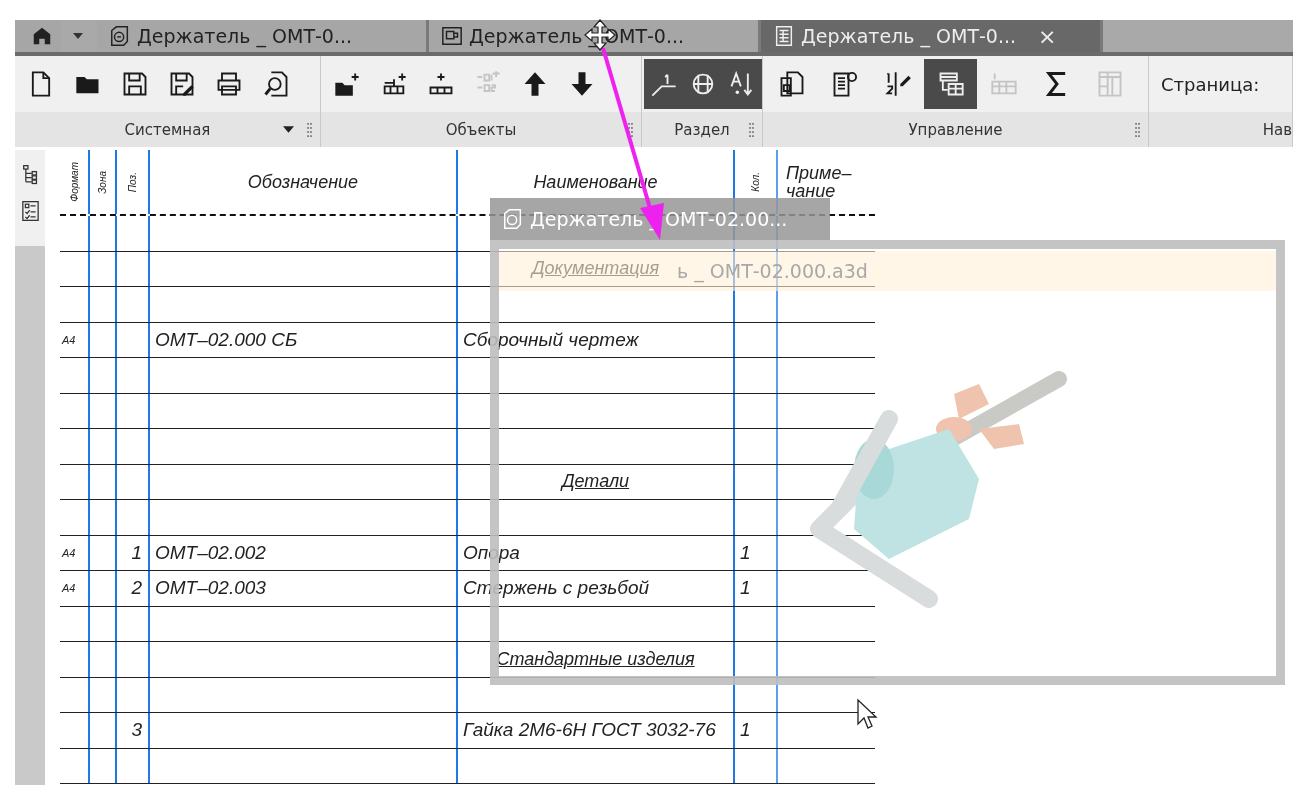 The width and height of the screenshot is (1293, 785). Describe the element at coordinates (755, 182) in the screenshot. I see `column-header: Кол.` at that location.